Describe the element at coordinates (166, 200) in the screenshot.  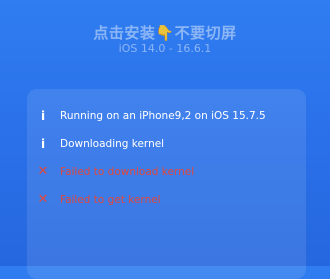
I see `log-entry: ✕ Failed to get kernel` at that location.